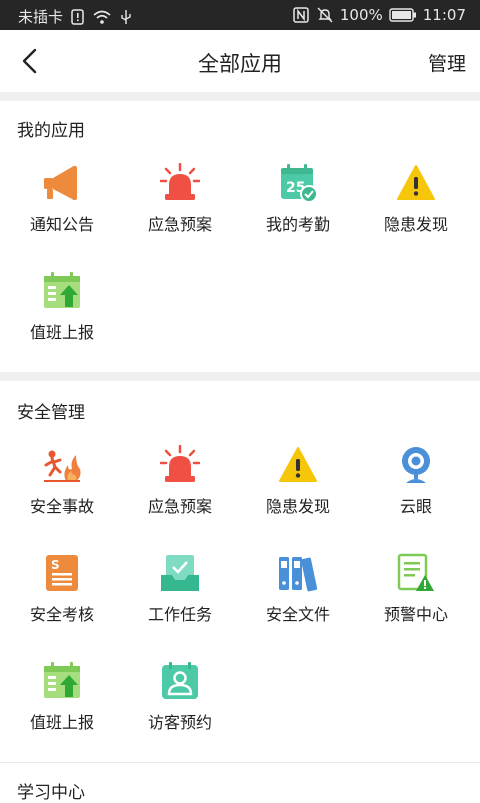  What do you see at coordinates (62, 573) in the screenshot?
I see `assessment-doc-icon: S` at bounding box center [62, 573].